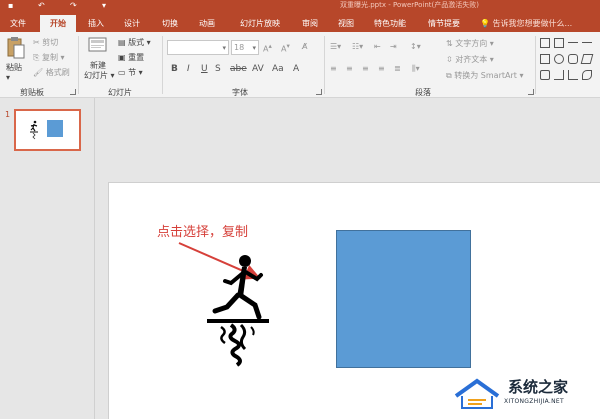 The height and width of the screenshot is (419, 600). What do you see at coordinates (381, 68) in the screenshot?
I see `justify-icon: ≡` at bounding box center [381, 68].